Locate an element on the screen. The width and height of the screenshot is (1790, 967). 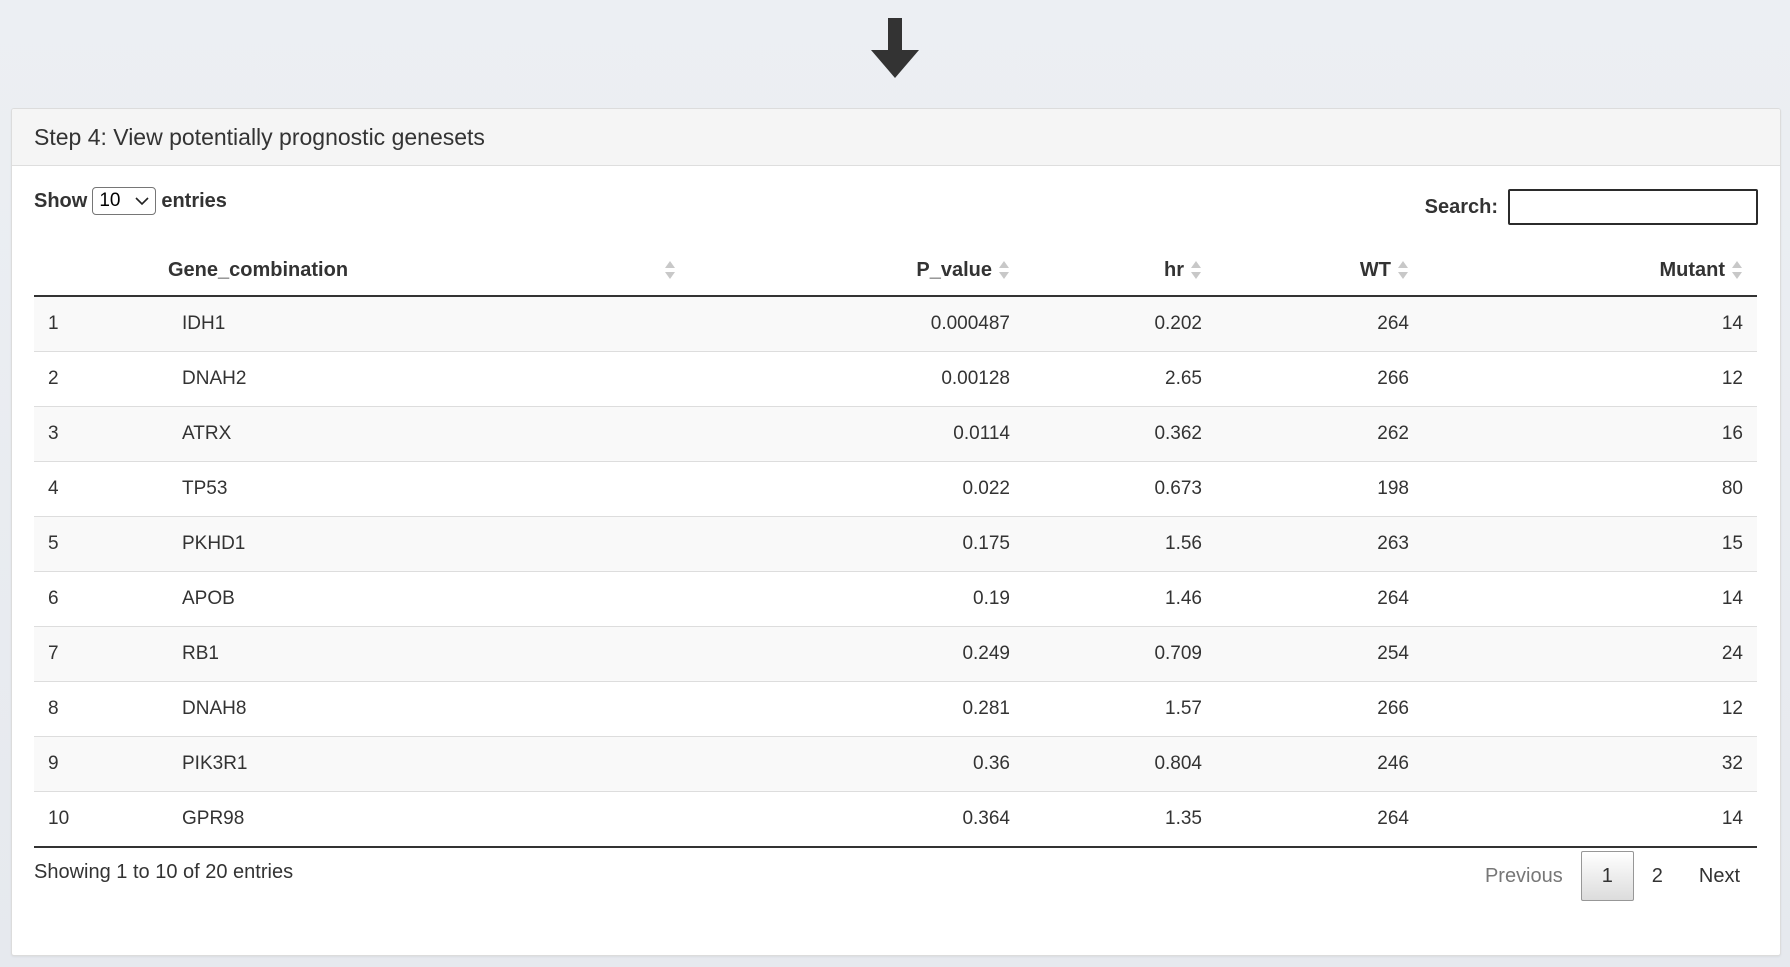
entries-select: 10 is located at coordinates (124, 201).